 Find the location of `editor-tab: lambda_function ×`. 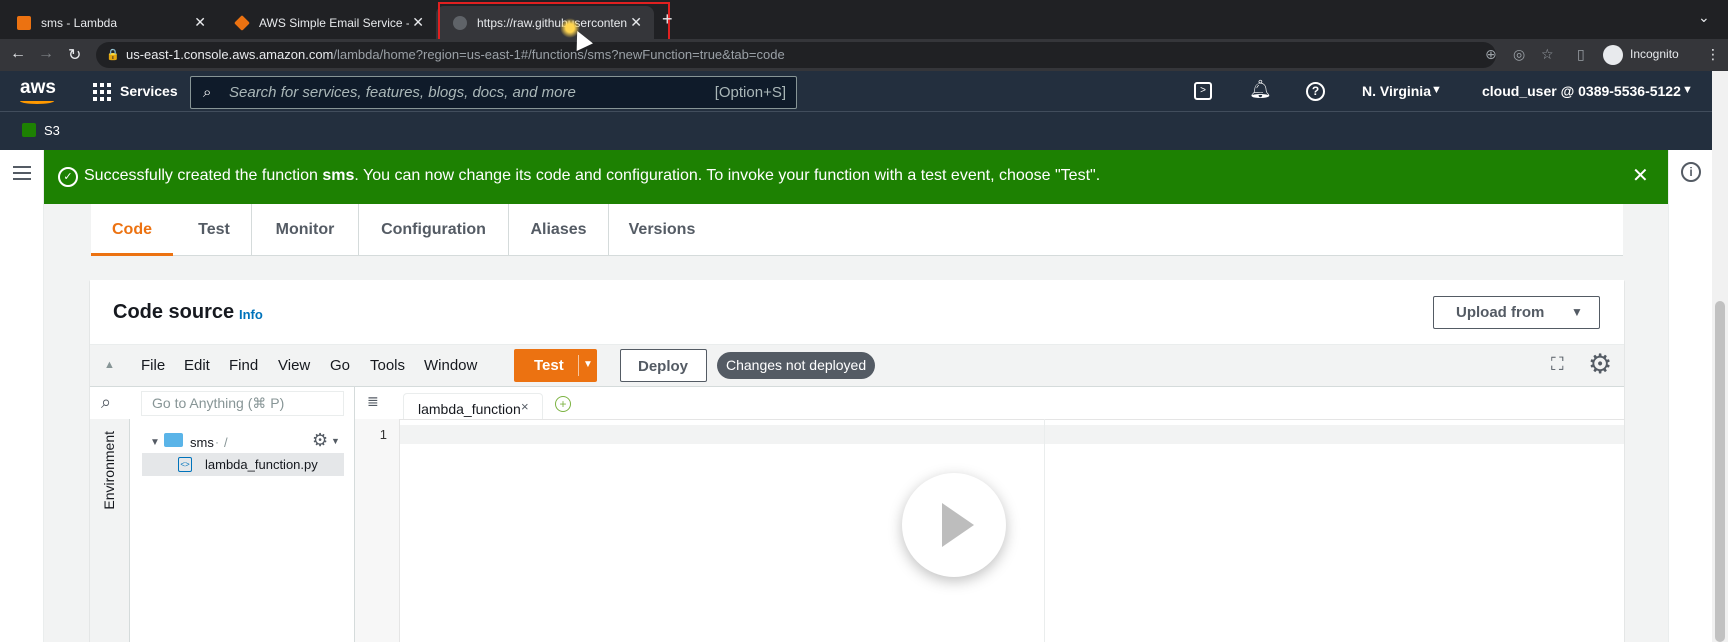

editor-tab: lambda_function × is located at coordinates (473, 406).